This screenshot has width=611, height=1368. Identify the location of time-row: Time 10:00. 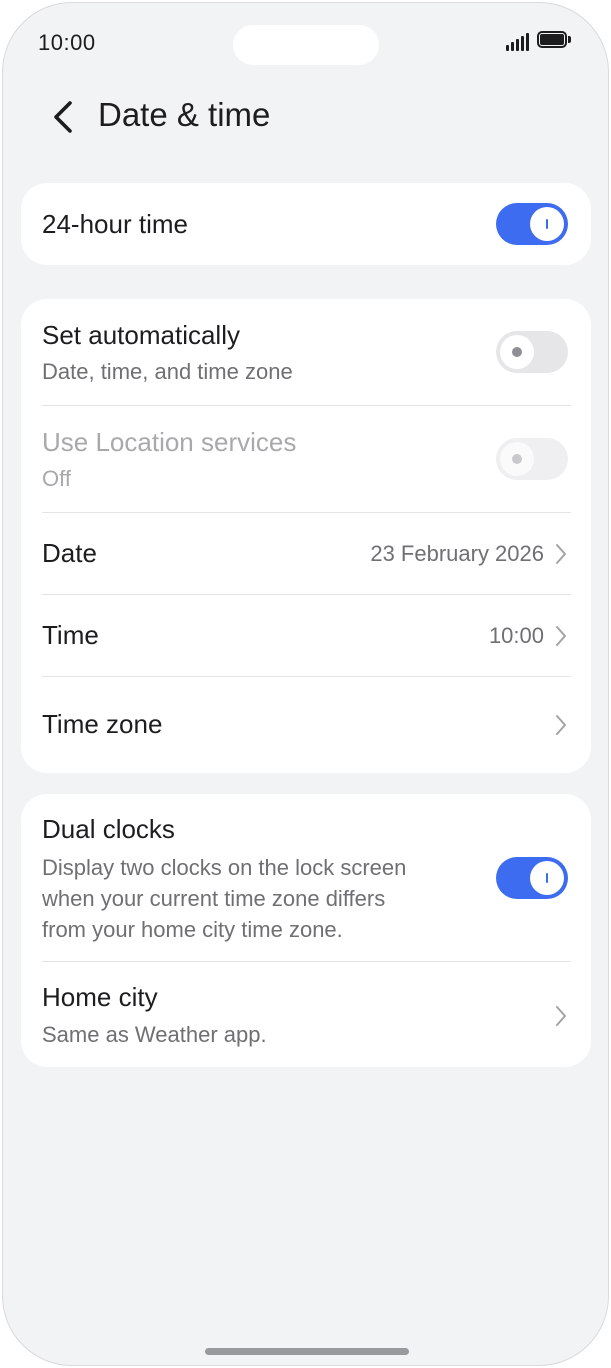
(306, 635).